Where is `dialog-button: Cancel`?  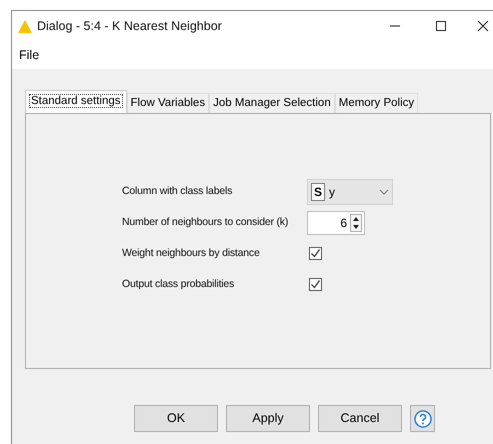 dialog-button: Cancel is located at coordinates (360, 418).